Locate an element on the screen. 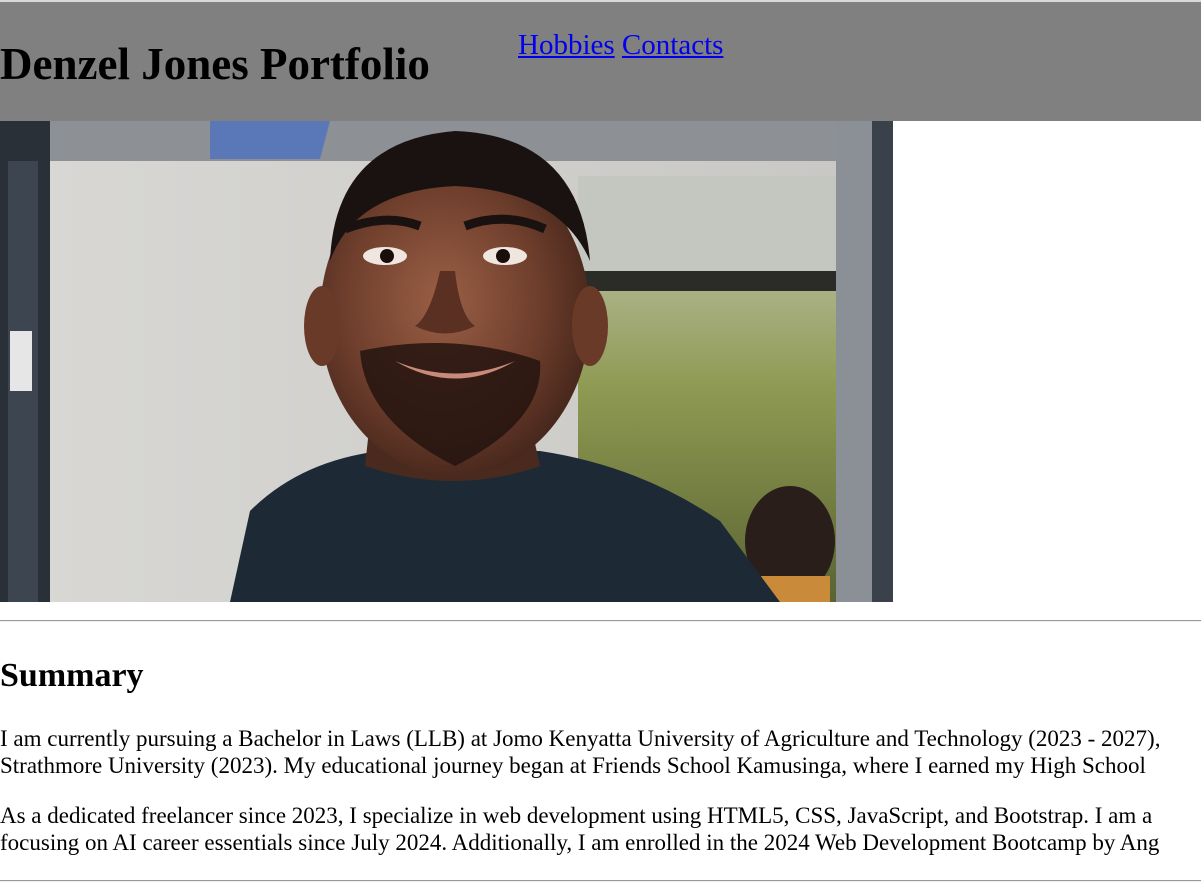  site-header: Denzel Jones Portfolio Hobbies Contacts is located at coordinates (600, 61).